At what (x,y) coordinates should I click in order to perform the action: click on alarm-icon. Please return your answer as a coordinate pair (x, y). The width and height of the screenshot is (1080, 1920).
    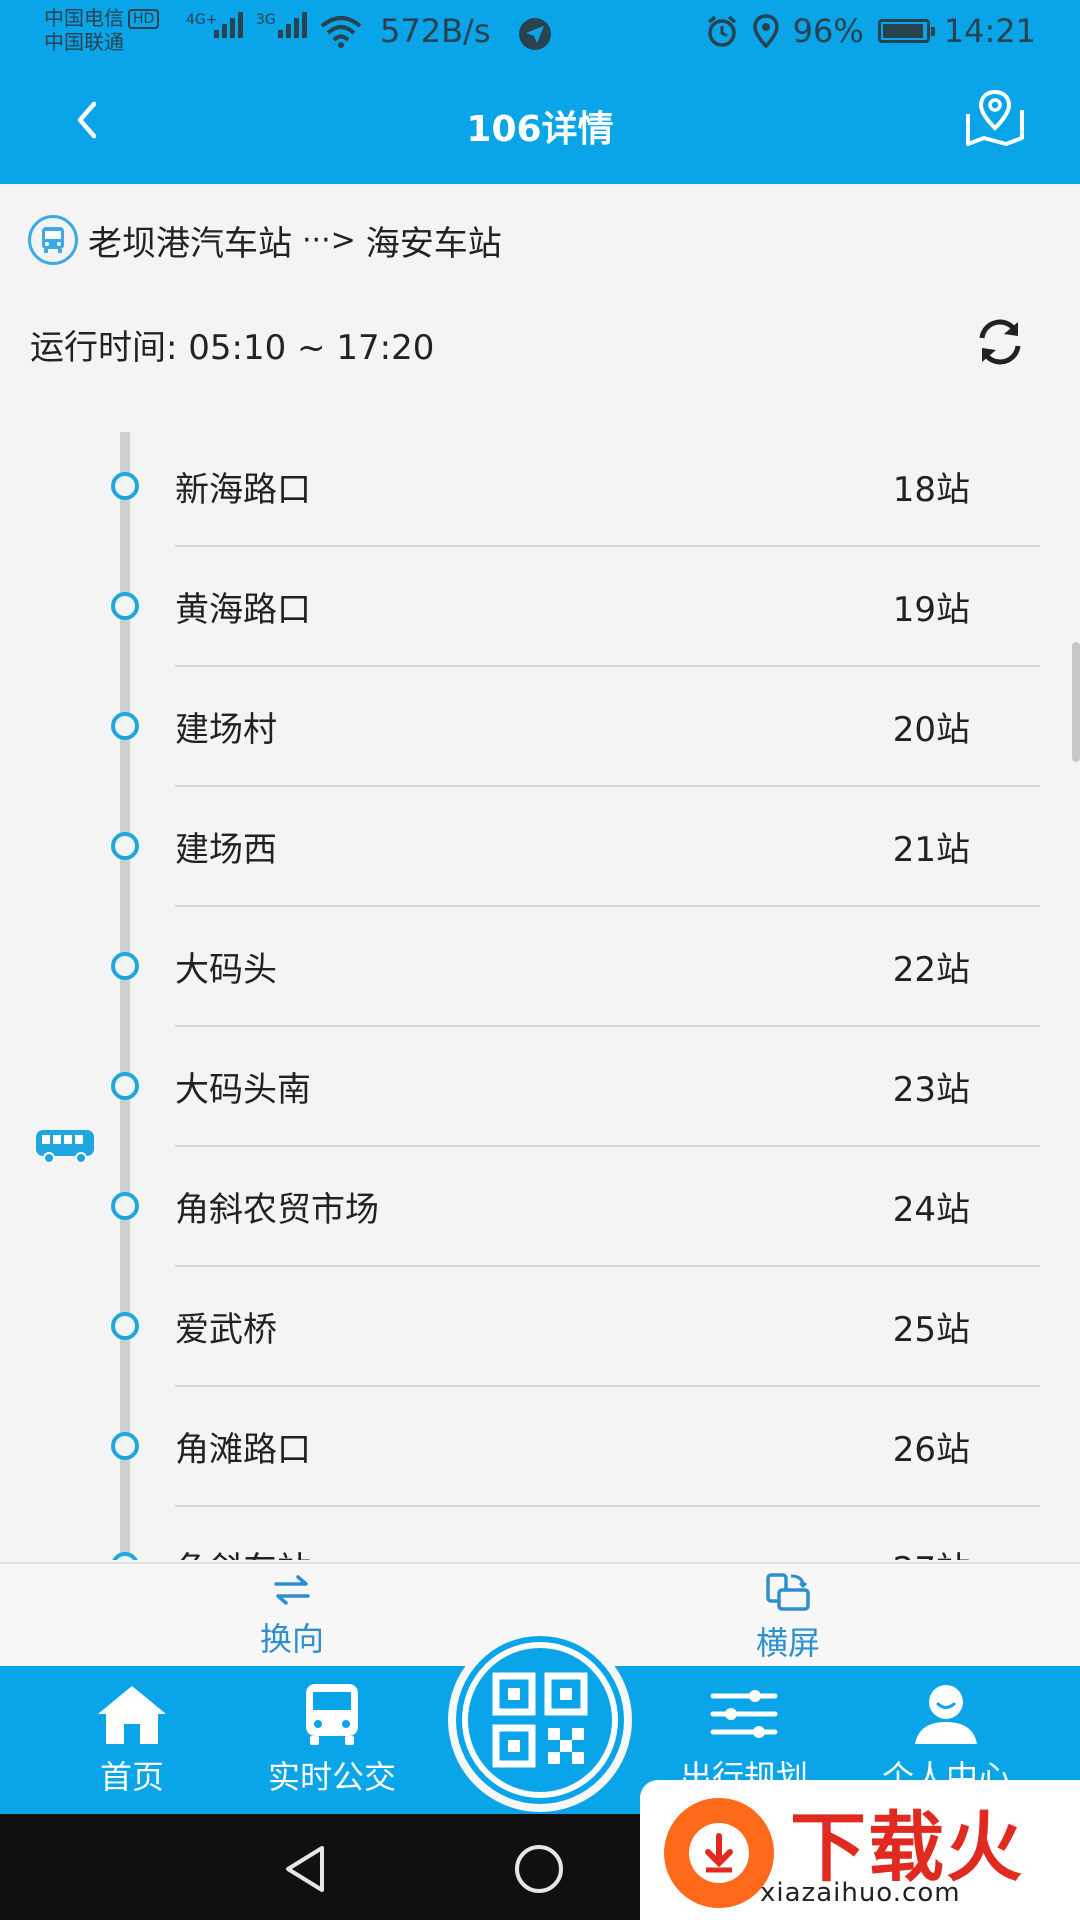
    Looking at the image, I should click on (721, 31).